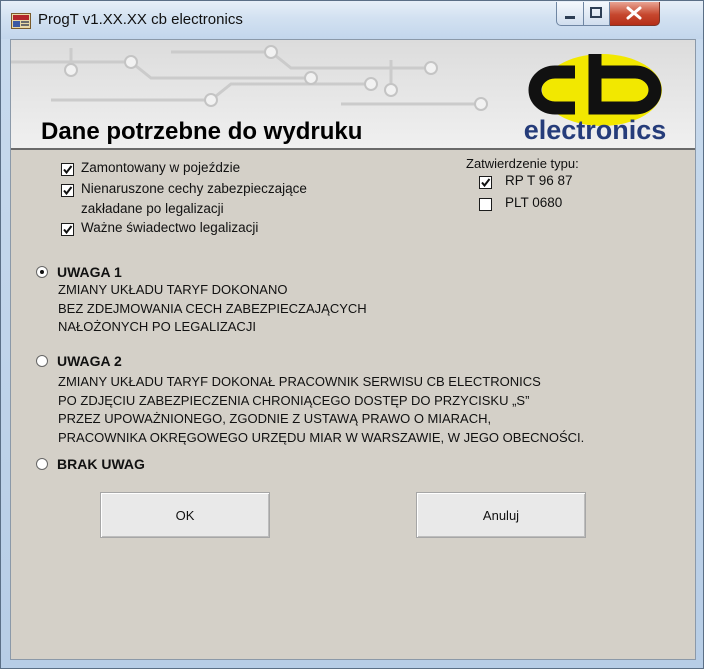 The height and width of the screenshot is (669, 704). I want to click on radio-note-2: UWAGA 2, so click(79, 361).